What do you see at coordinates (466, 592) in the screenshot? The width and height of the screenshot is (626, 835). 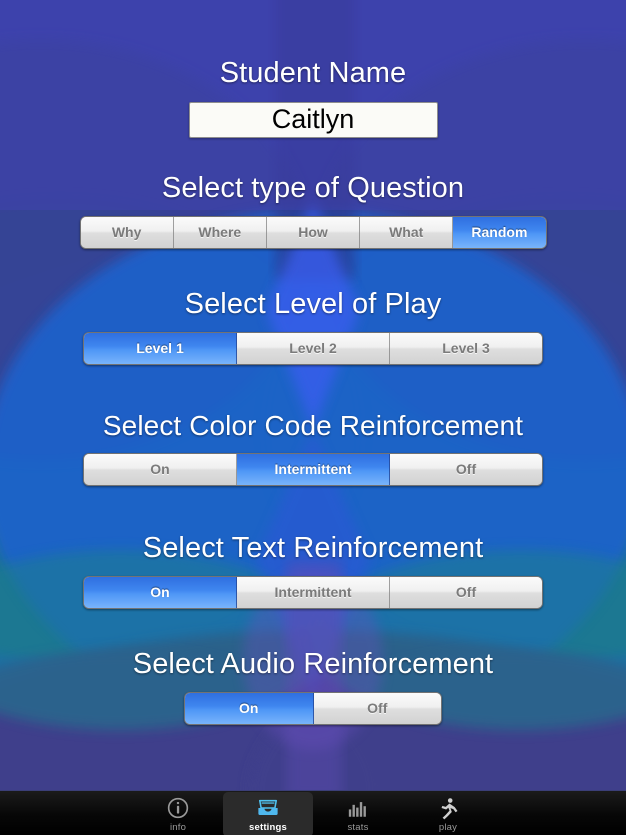 I see `segment-text-off: Off` at bounding box center [466, 592].